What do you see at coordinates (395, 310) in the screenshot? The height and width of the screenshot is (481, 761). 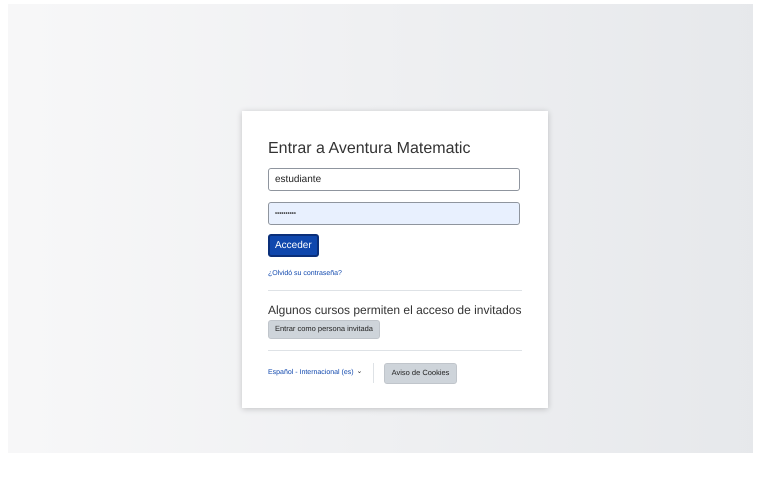 I see `guest-access-text: Algunos cursos permiten el acceso de invitados` at bounding box center [395, 310].